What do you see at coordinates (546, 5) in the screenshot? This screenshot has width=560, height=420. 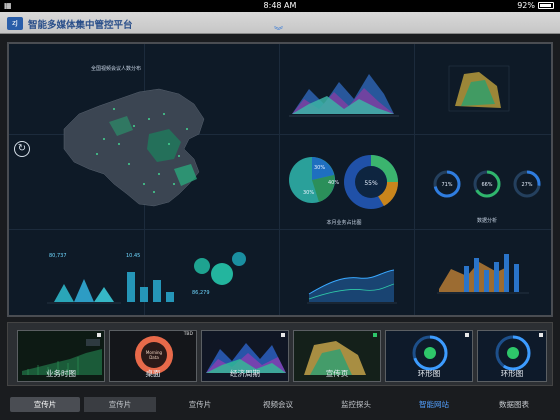 I see `battery-icon` at bounding box center [546, 5].